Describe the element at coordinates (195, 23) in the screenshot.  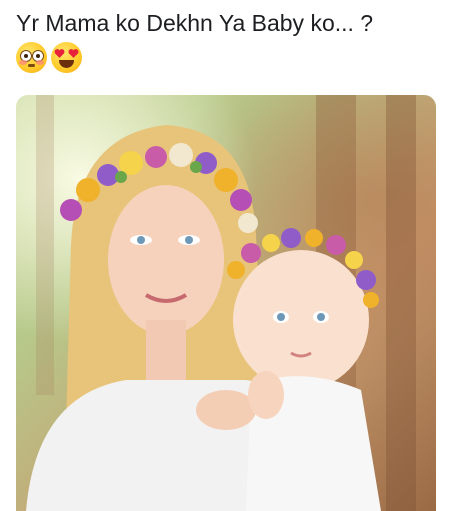
I see `post-caption: Yr Mama ko Dekhn Ya Baby ko... ?` at that location.